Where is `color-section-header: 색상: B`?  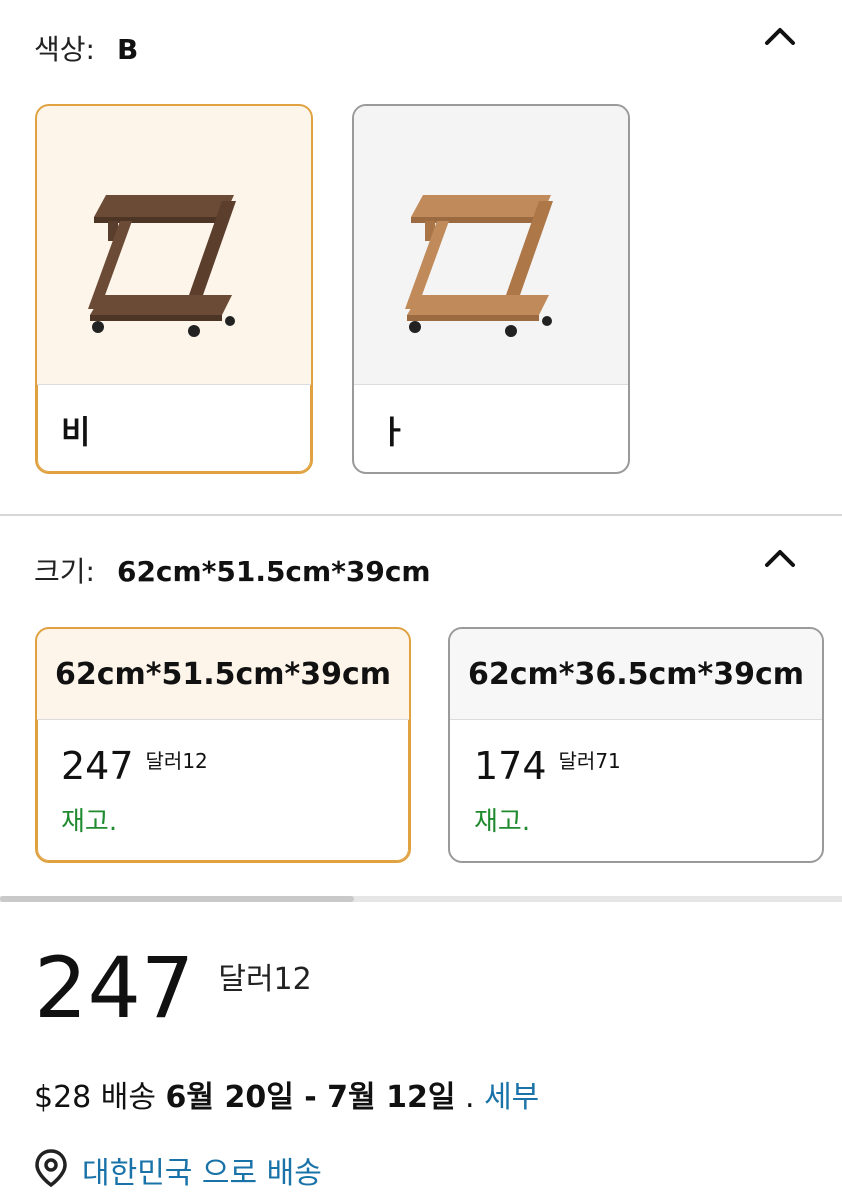
color-section-header: 색상: B is located at coordinates (86, 48).